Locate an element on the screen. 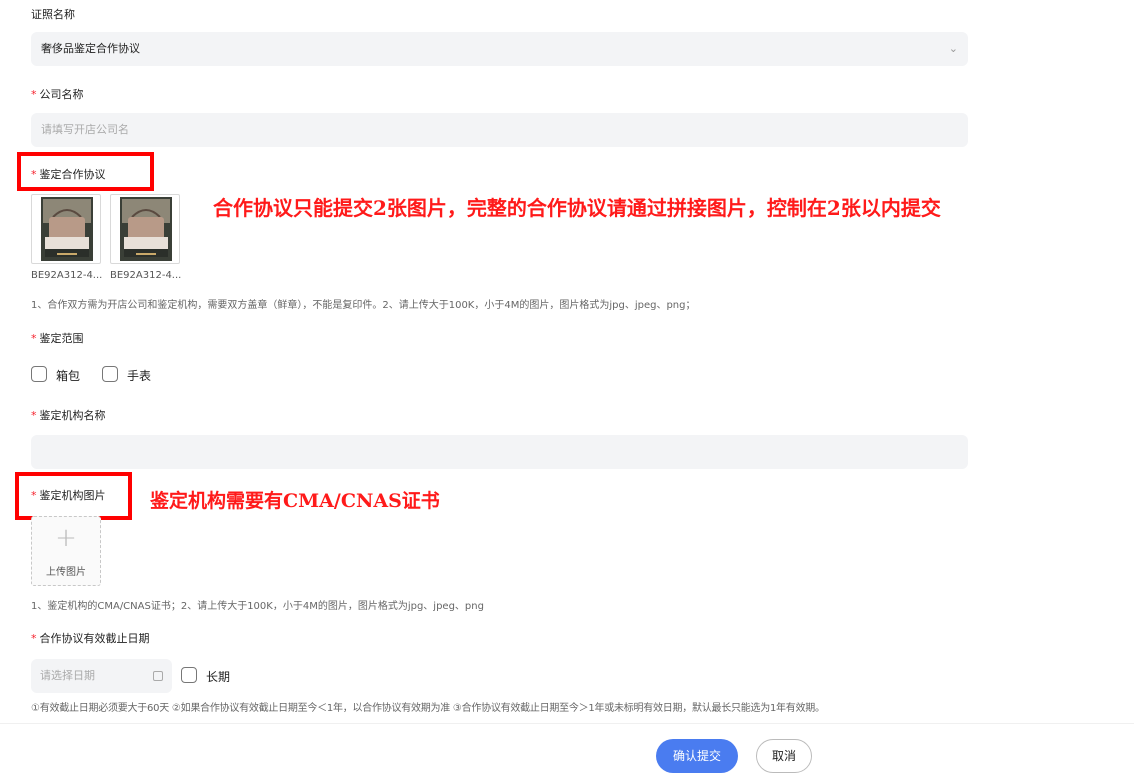 The height and width of the screenshot is (775, 1134). agreement-label: * 鉴定合作协议 is located at coordinates (68, 174).